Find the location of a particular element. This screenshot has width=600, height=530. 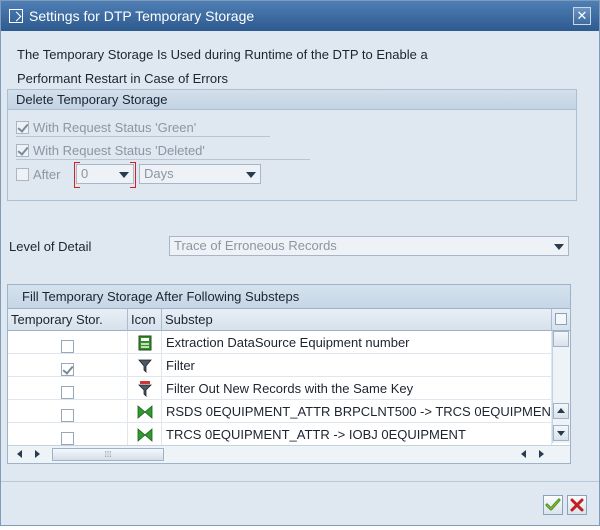

filter-new-records-icon is located at coordinates (145, 388).